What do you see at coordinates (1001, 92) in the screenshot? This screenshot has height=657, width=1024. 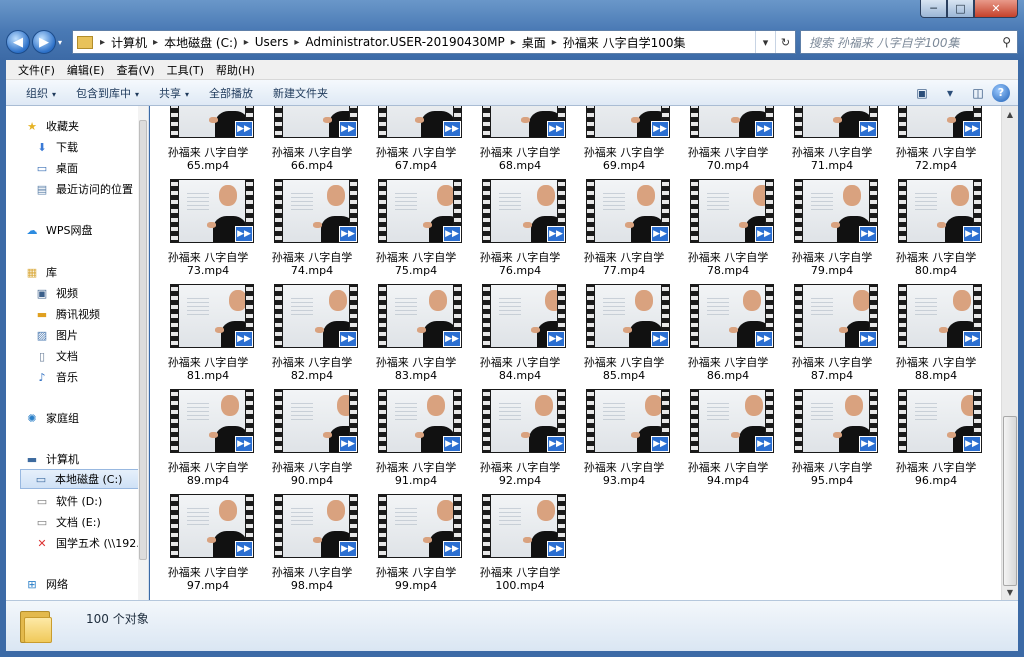 I see `help-icon: ?` at bounding box center [1001, 92].